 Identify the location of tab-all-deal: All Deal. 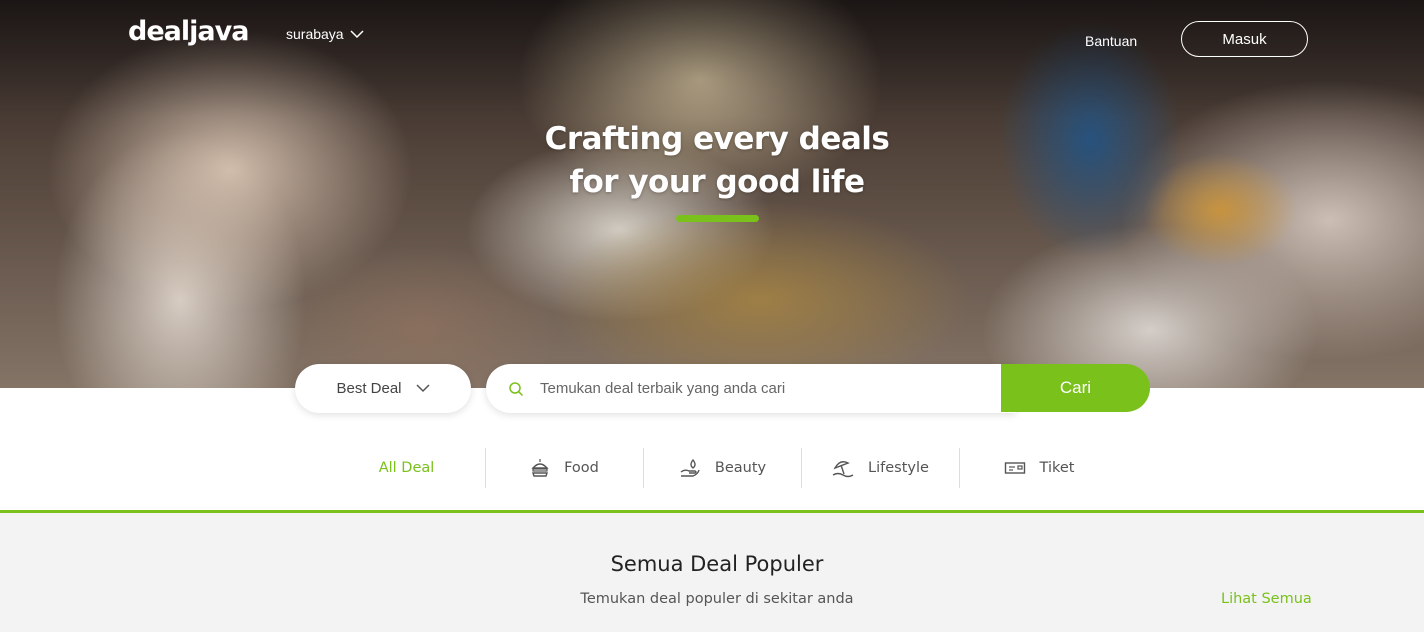
(407, 468).